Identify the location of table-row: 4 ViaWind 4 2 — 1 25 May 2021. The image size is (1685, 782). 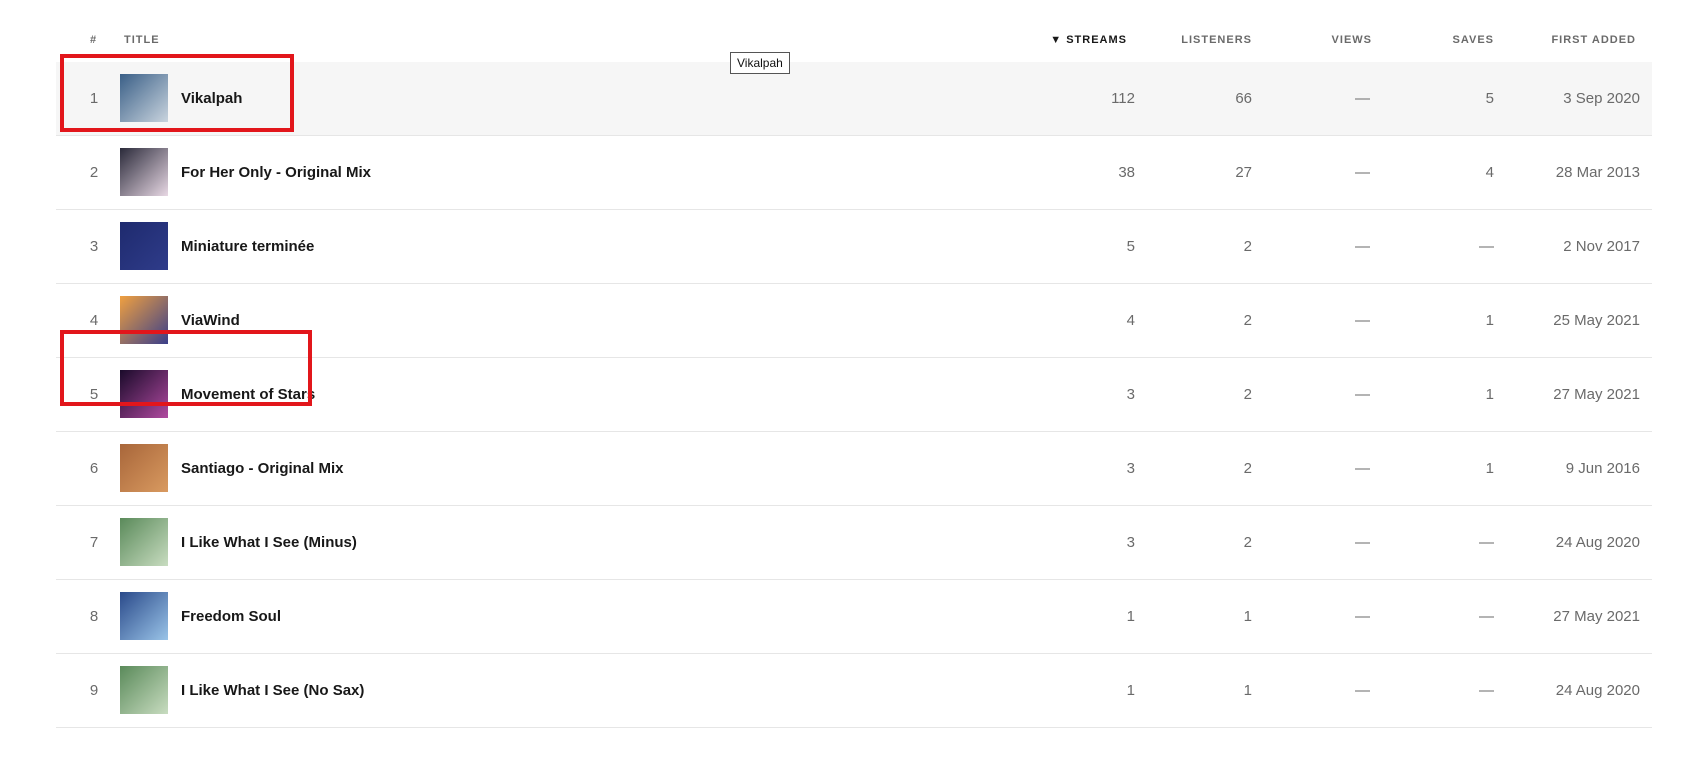
(854, 321).